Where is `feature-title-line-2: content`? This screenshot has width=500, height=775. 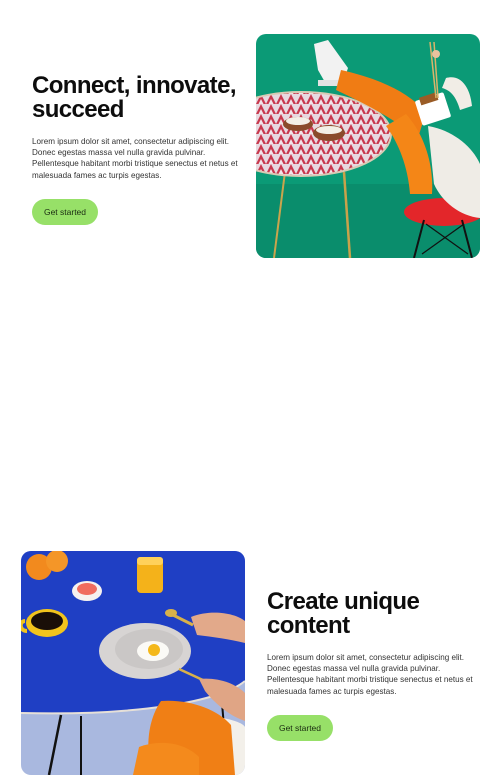
feature-title-line-2: content is located at coordinates (308, 625).